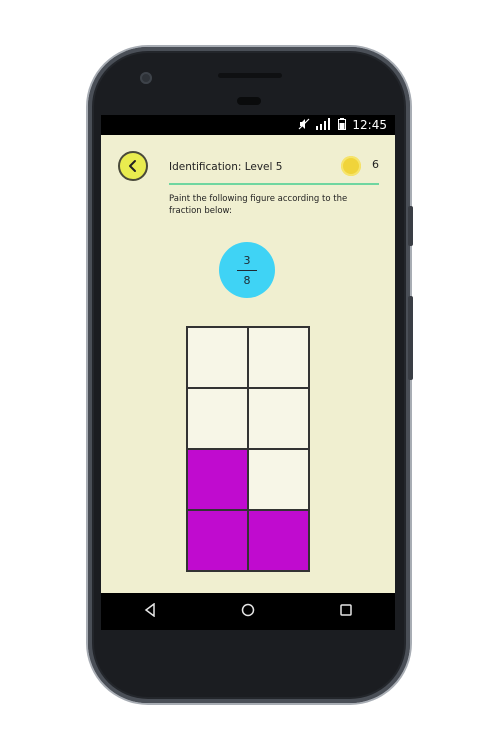  Describe the element at coordinates (250, 75) in the screenshot. I see `earpiece-speaker` at that location.